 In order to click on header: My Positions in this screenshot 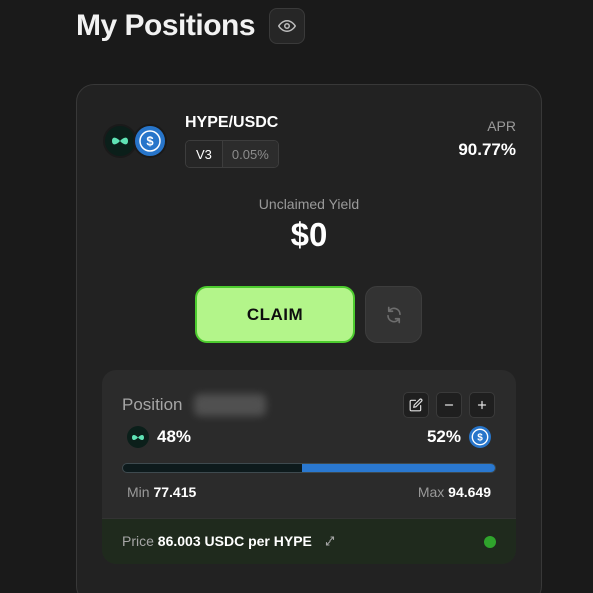, I will do `click(191, 26)`.